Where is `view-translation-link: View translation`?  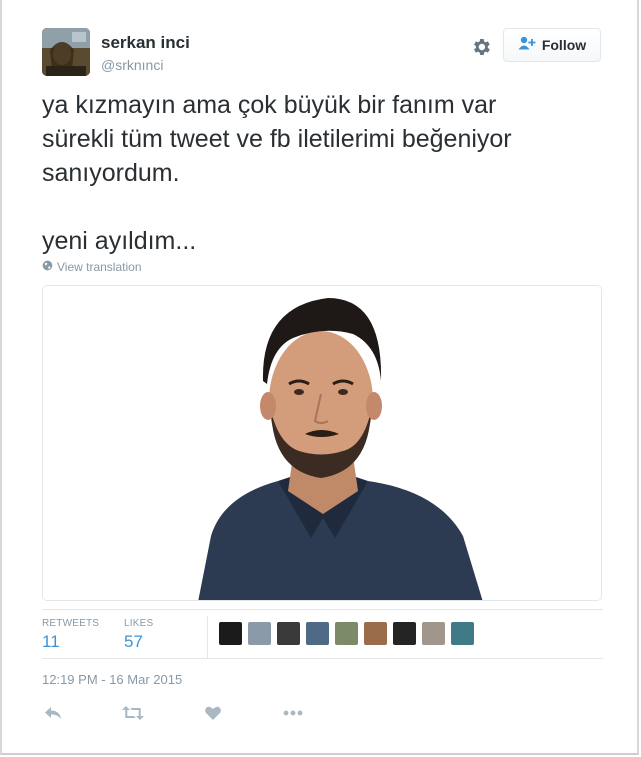 view-translation-link: View translation is located at coordinates (92, 267).